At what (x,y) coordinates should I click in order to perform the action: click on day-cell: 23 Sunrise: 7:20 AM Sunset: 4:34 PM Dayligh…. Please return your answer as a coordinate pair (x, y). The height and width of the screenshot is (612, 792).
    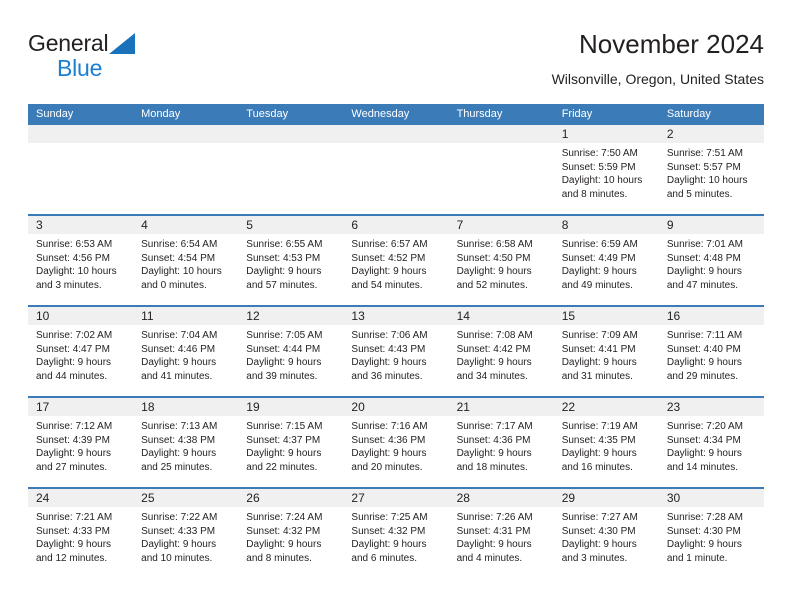
    Looking at the image, I should click on (711, 442).